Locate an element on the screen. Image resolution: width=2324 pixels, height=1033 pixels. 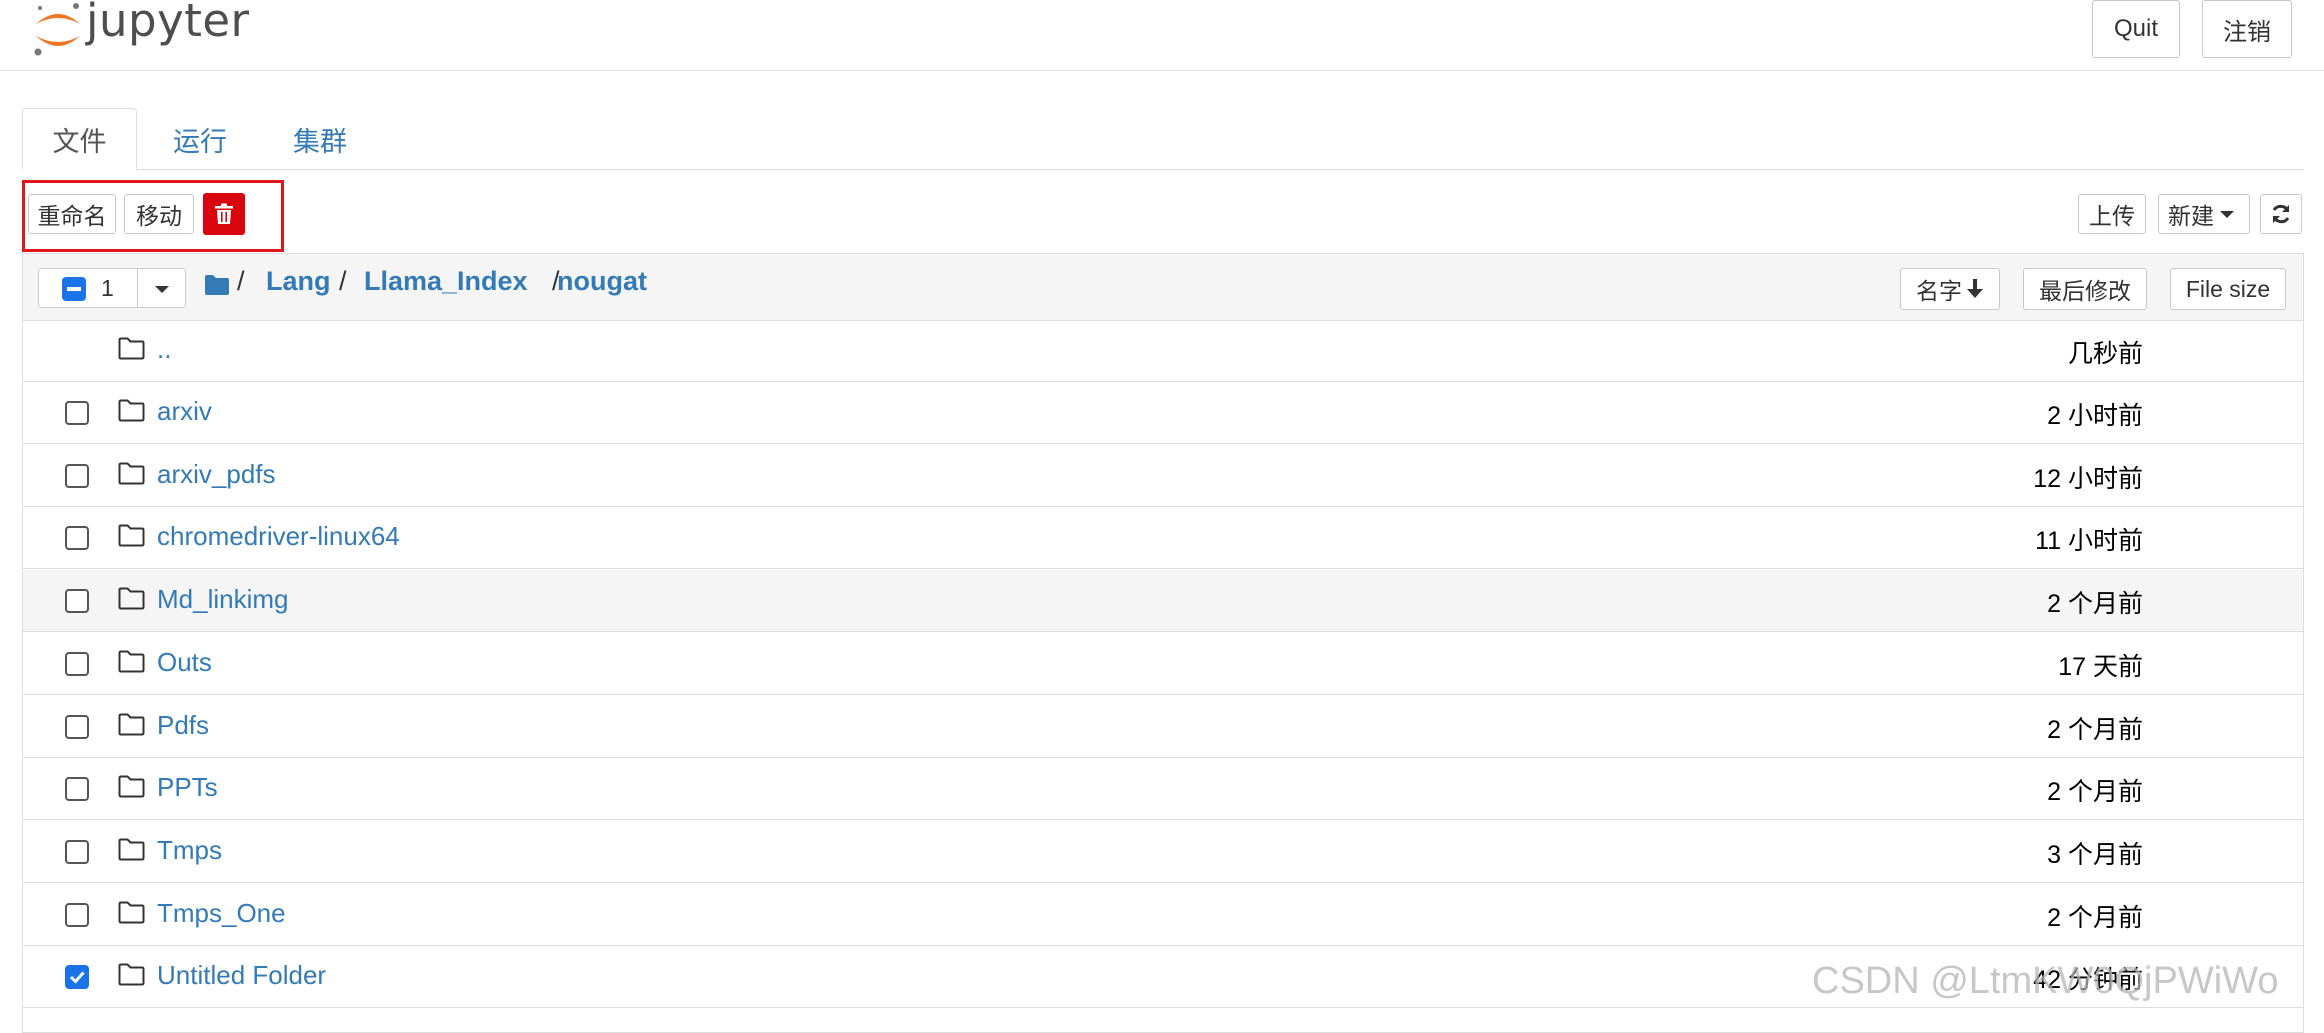
folder-link: Tmps is located at coordinates (189, 850).